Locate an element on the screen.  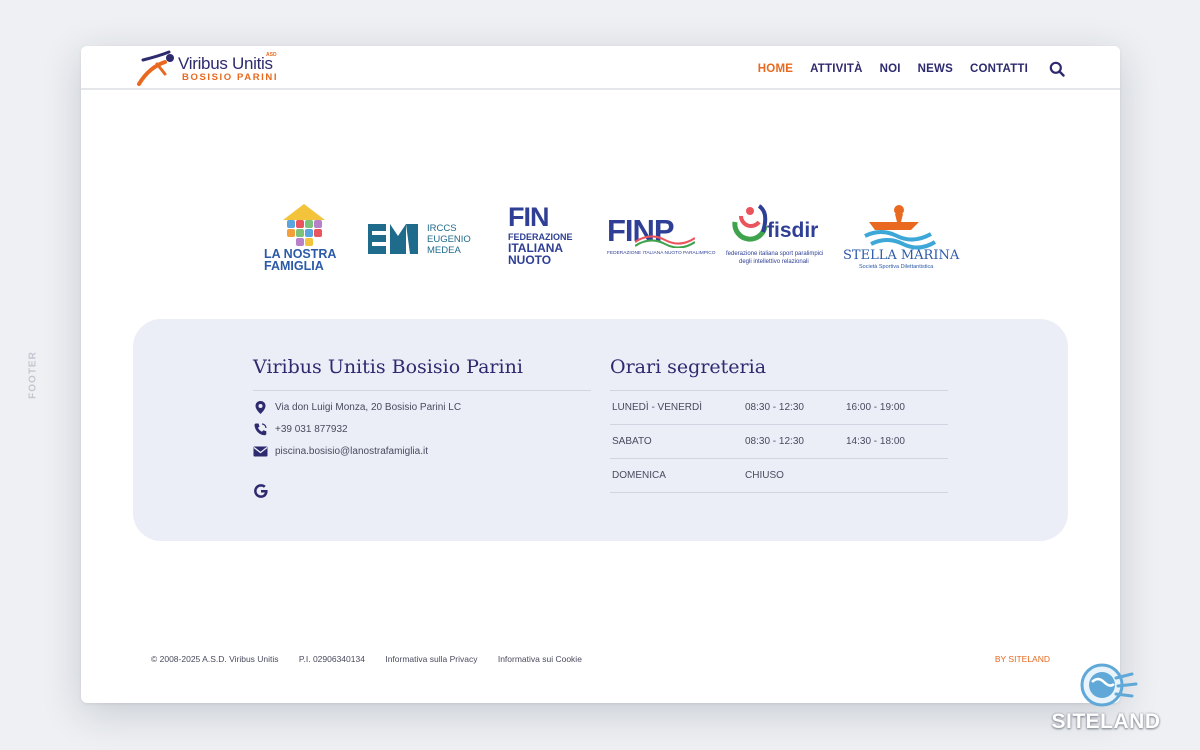
nav-news: NEWS is located at coordinates (935, 69).